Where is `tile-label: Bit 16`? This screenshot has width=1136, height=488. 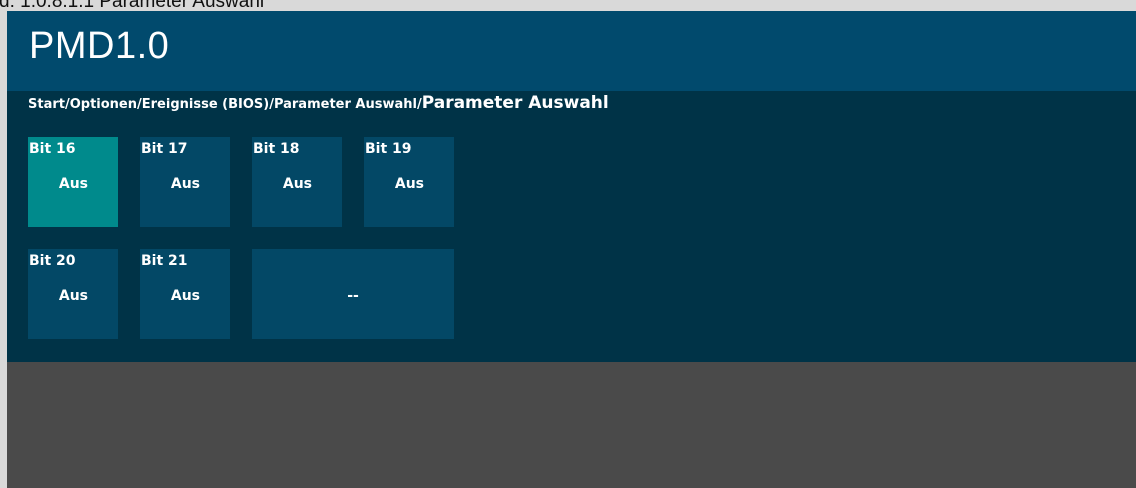 tile-label: Bit 16 is located at coordinates (52, 149).